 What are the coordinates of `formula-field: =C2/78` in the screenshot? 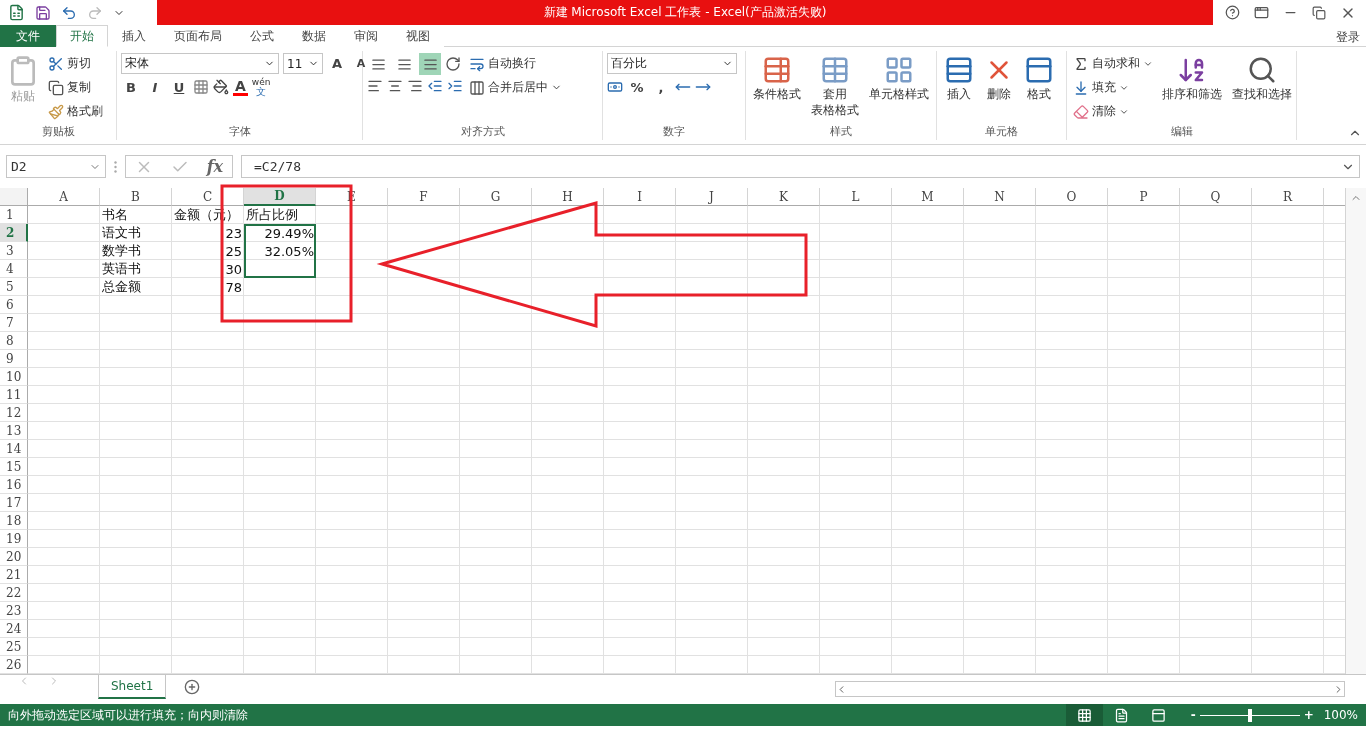 It's located at (800, 166).